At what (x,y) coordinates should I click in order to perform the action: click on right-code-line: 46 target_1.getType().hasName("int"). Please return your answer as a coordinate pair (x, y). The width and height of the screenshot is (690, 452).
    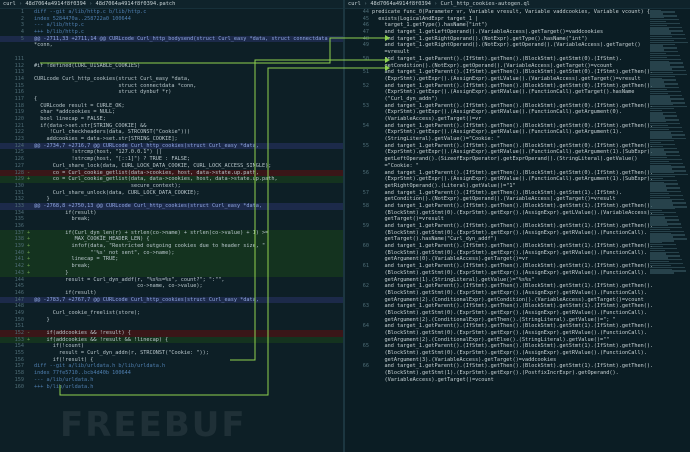
    Looking at the image, I should click on (517, 25).